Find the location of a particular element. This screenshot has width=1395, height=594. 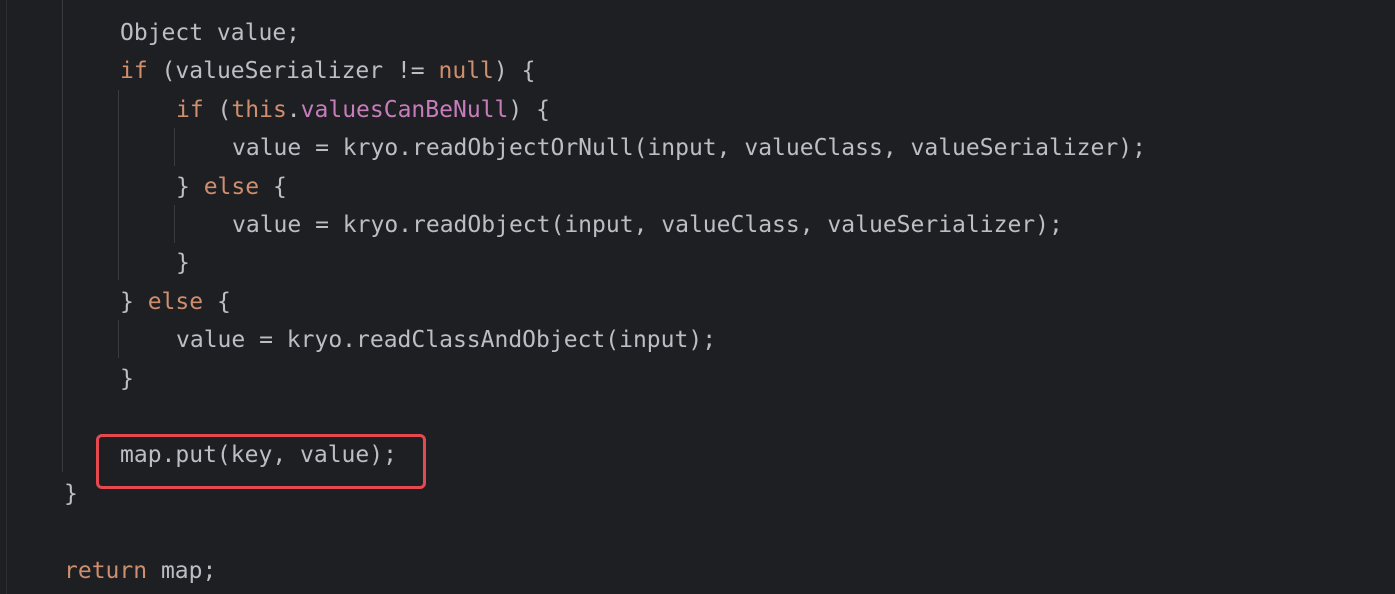

gutter-divider is located at coordinates (6, 297).